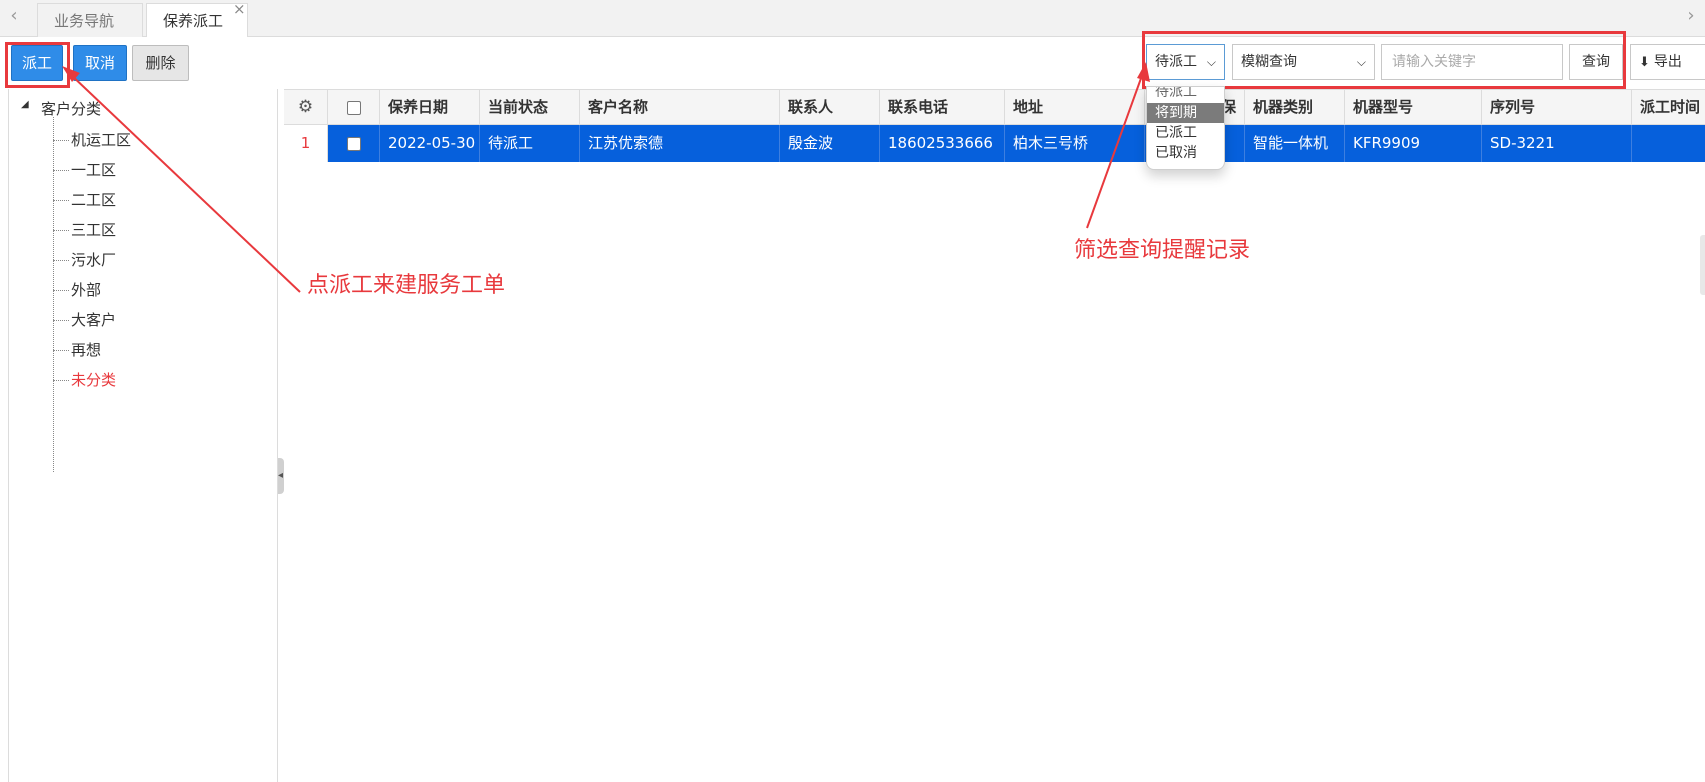 Image resolution: width=1705 pixels, height=782 pixels. I want to click on status-option-cancelled: 已取消, so click(1185, 153).